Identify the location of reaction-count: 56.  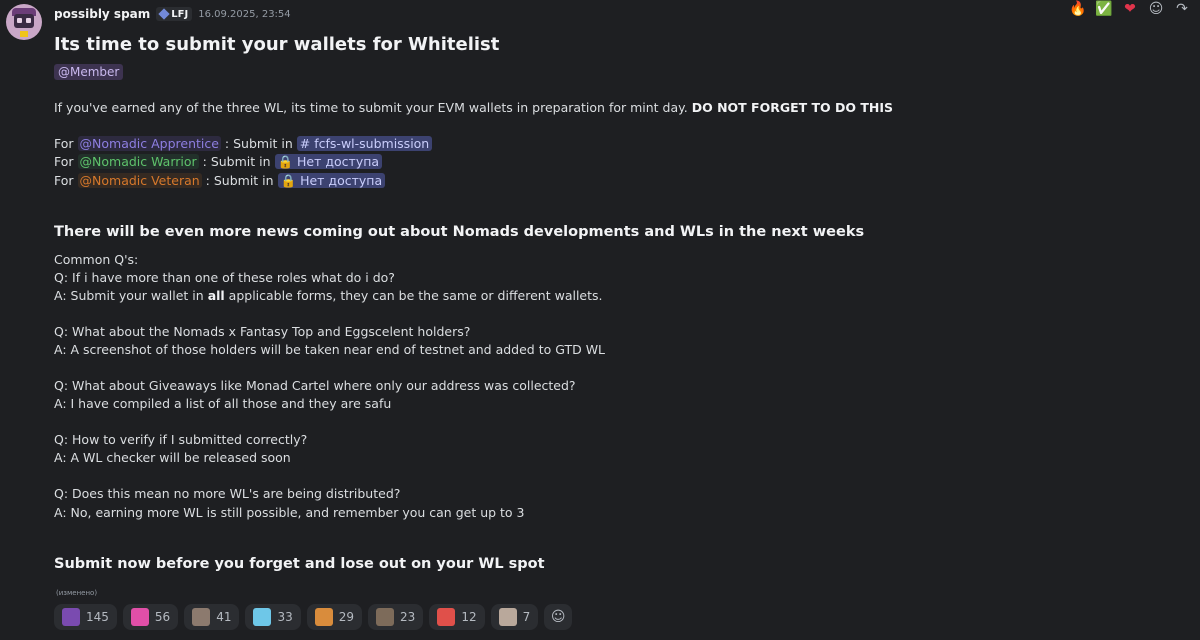
(162, 617).